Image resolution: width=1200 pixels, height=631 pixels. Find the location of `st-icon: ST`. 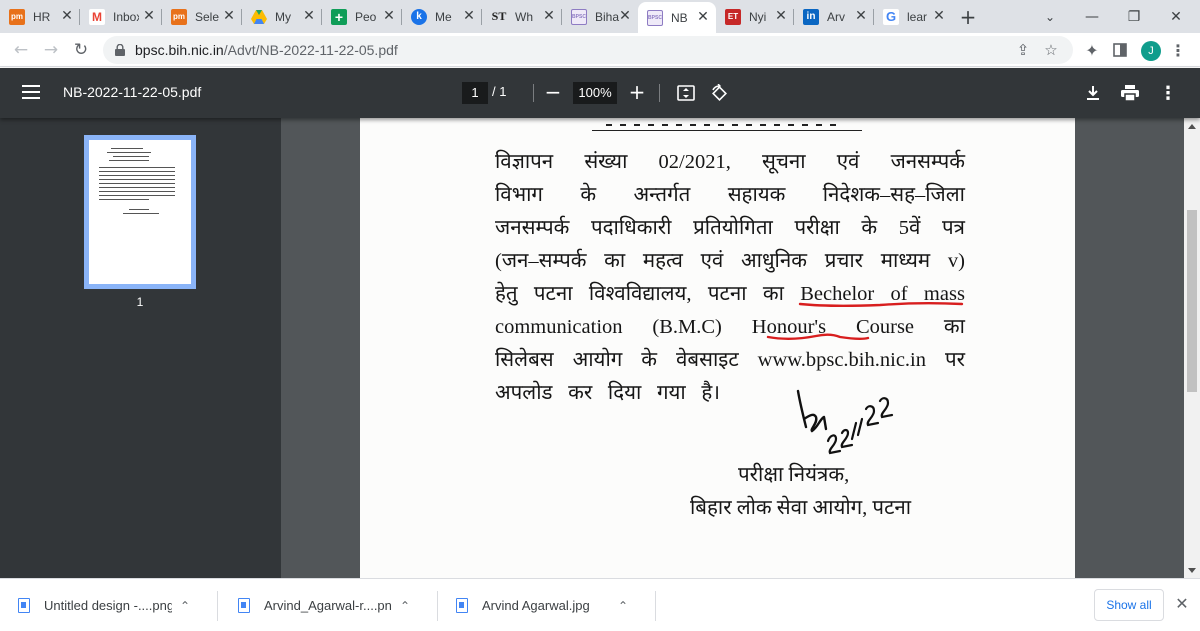

st-icon: ST is located at coordinates (499, 16).